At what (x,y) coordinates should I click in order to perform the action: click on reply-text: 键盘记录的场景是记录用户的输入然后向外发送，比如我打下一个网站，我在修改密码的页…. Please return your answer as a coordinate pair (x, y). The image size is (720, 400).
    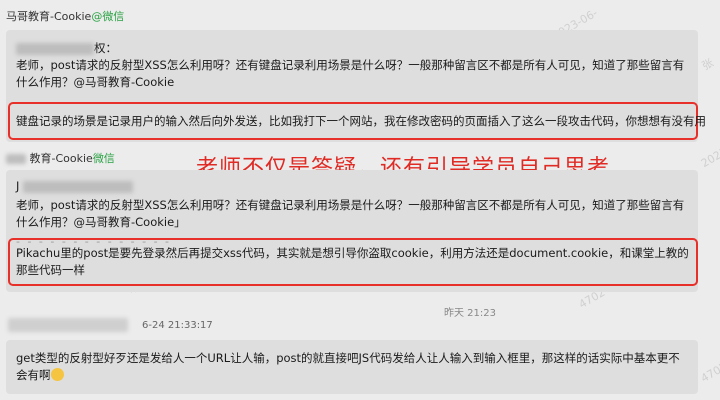
    Looking at the image, I should click on (361, 121).